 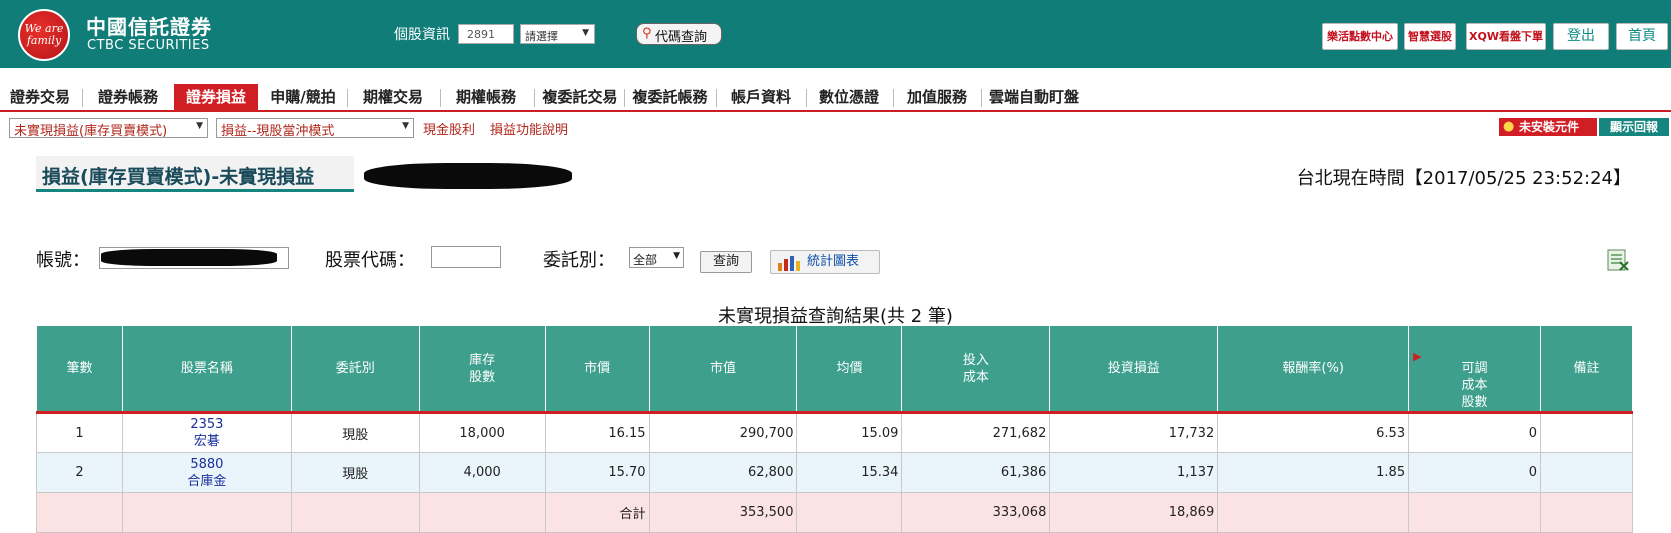 What do you see at coordinates (1586, 369) in the screenshot?
I see `col-header-note: 備註` at bounding box center [1586, 369].